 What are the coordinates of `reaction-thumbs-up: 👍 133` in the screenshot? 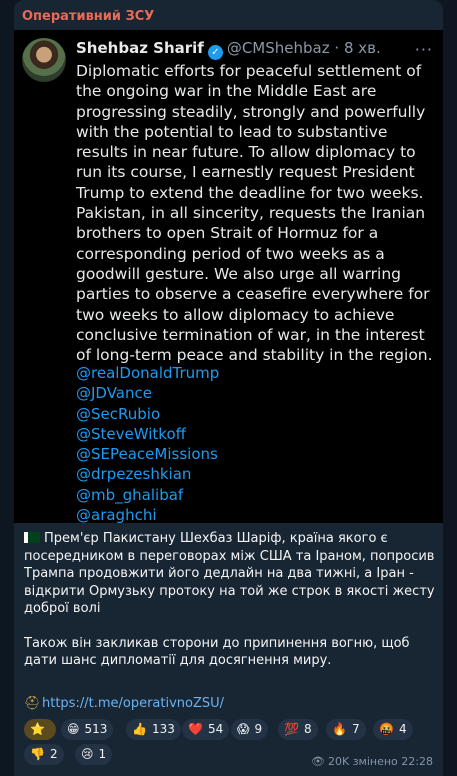 It's located at (153, 729).